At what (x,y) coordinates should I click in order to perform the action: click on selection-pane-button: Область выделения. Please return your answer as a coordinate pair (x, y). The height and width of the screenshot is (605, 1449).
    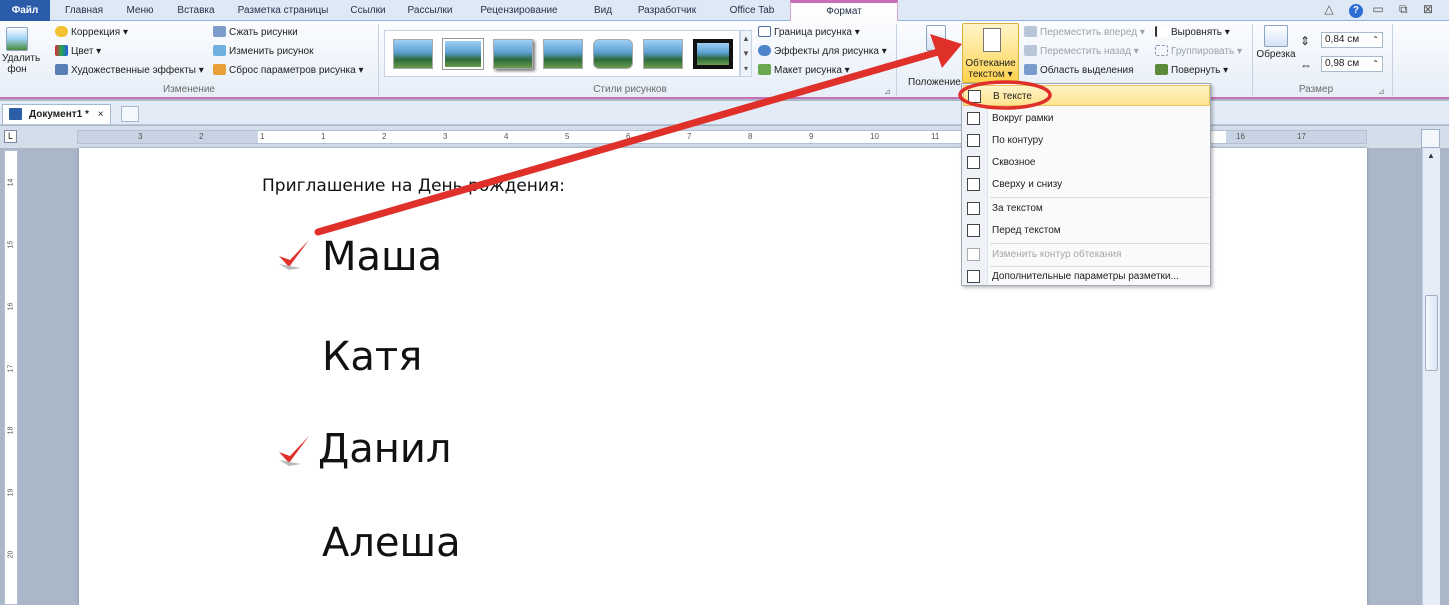
    Looking at the image, I should click on (1079, 71).